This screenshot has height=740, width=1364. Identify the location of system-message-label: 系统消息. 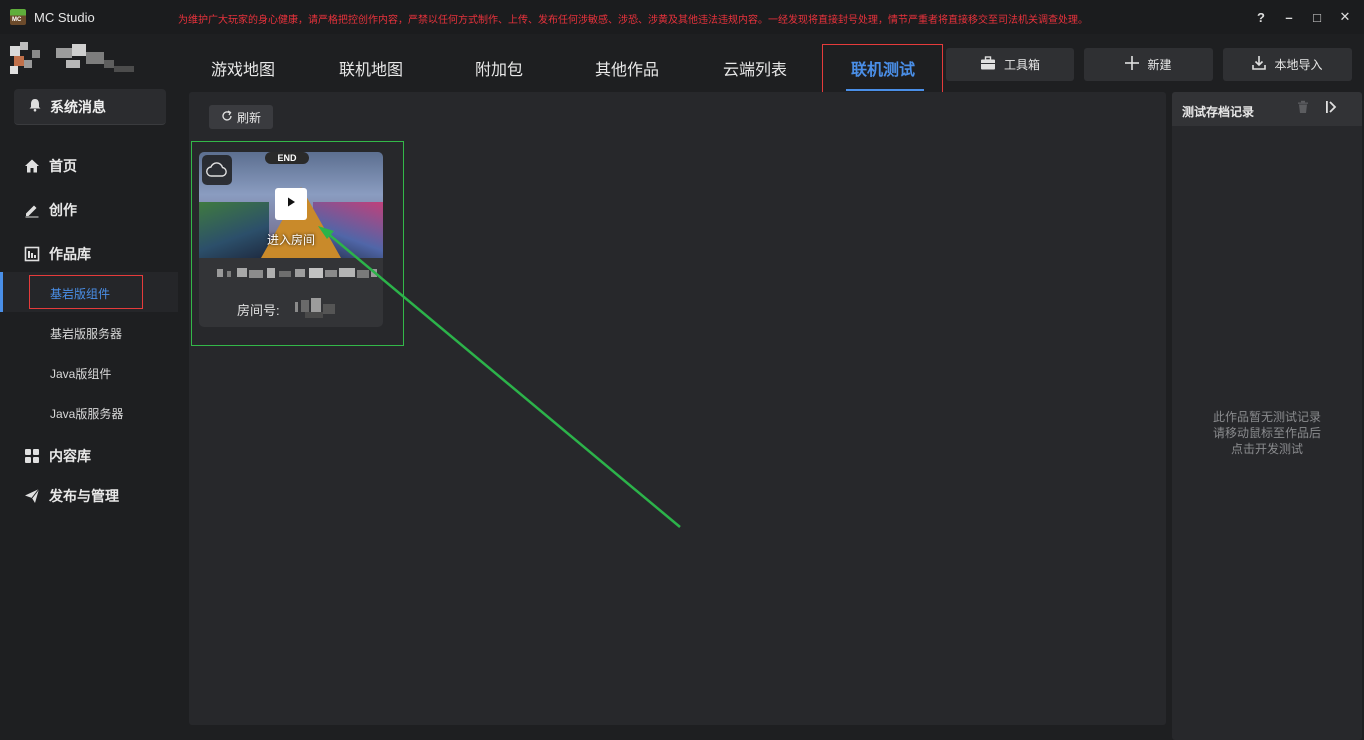
(78, 106).